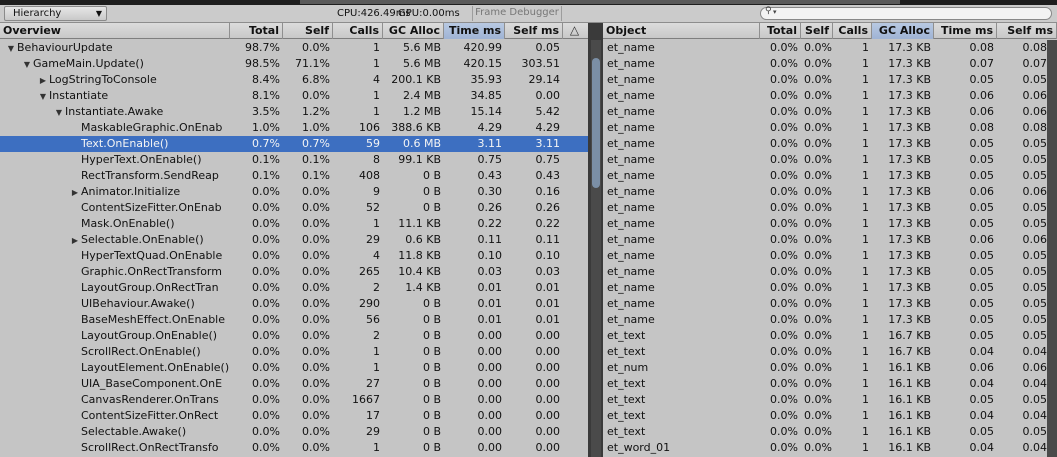  What do you see at coordinates (817, 31) in the screenshot?
I see `column-object-self: Self` at bounding box center [817, 31].